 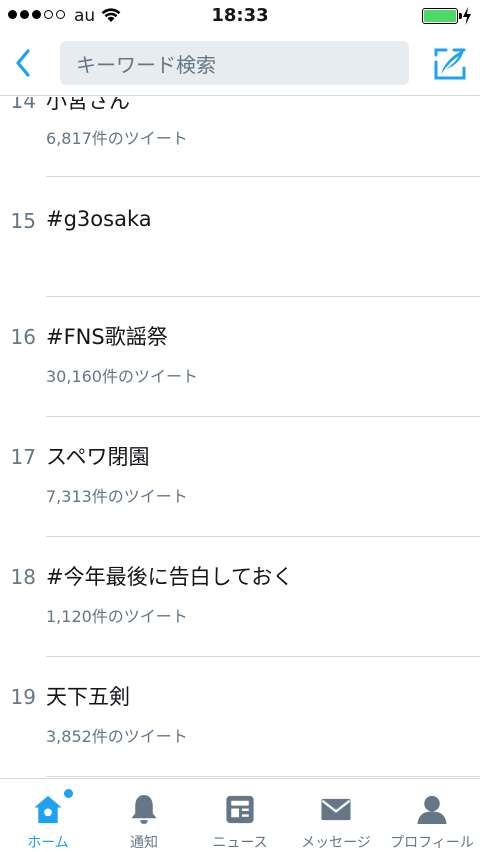 I want to click on nav-bar: キーワード検索, so click(x=240, y=64).